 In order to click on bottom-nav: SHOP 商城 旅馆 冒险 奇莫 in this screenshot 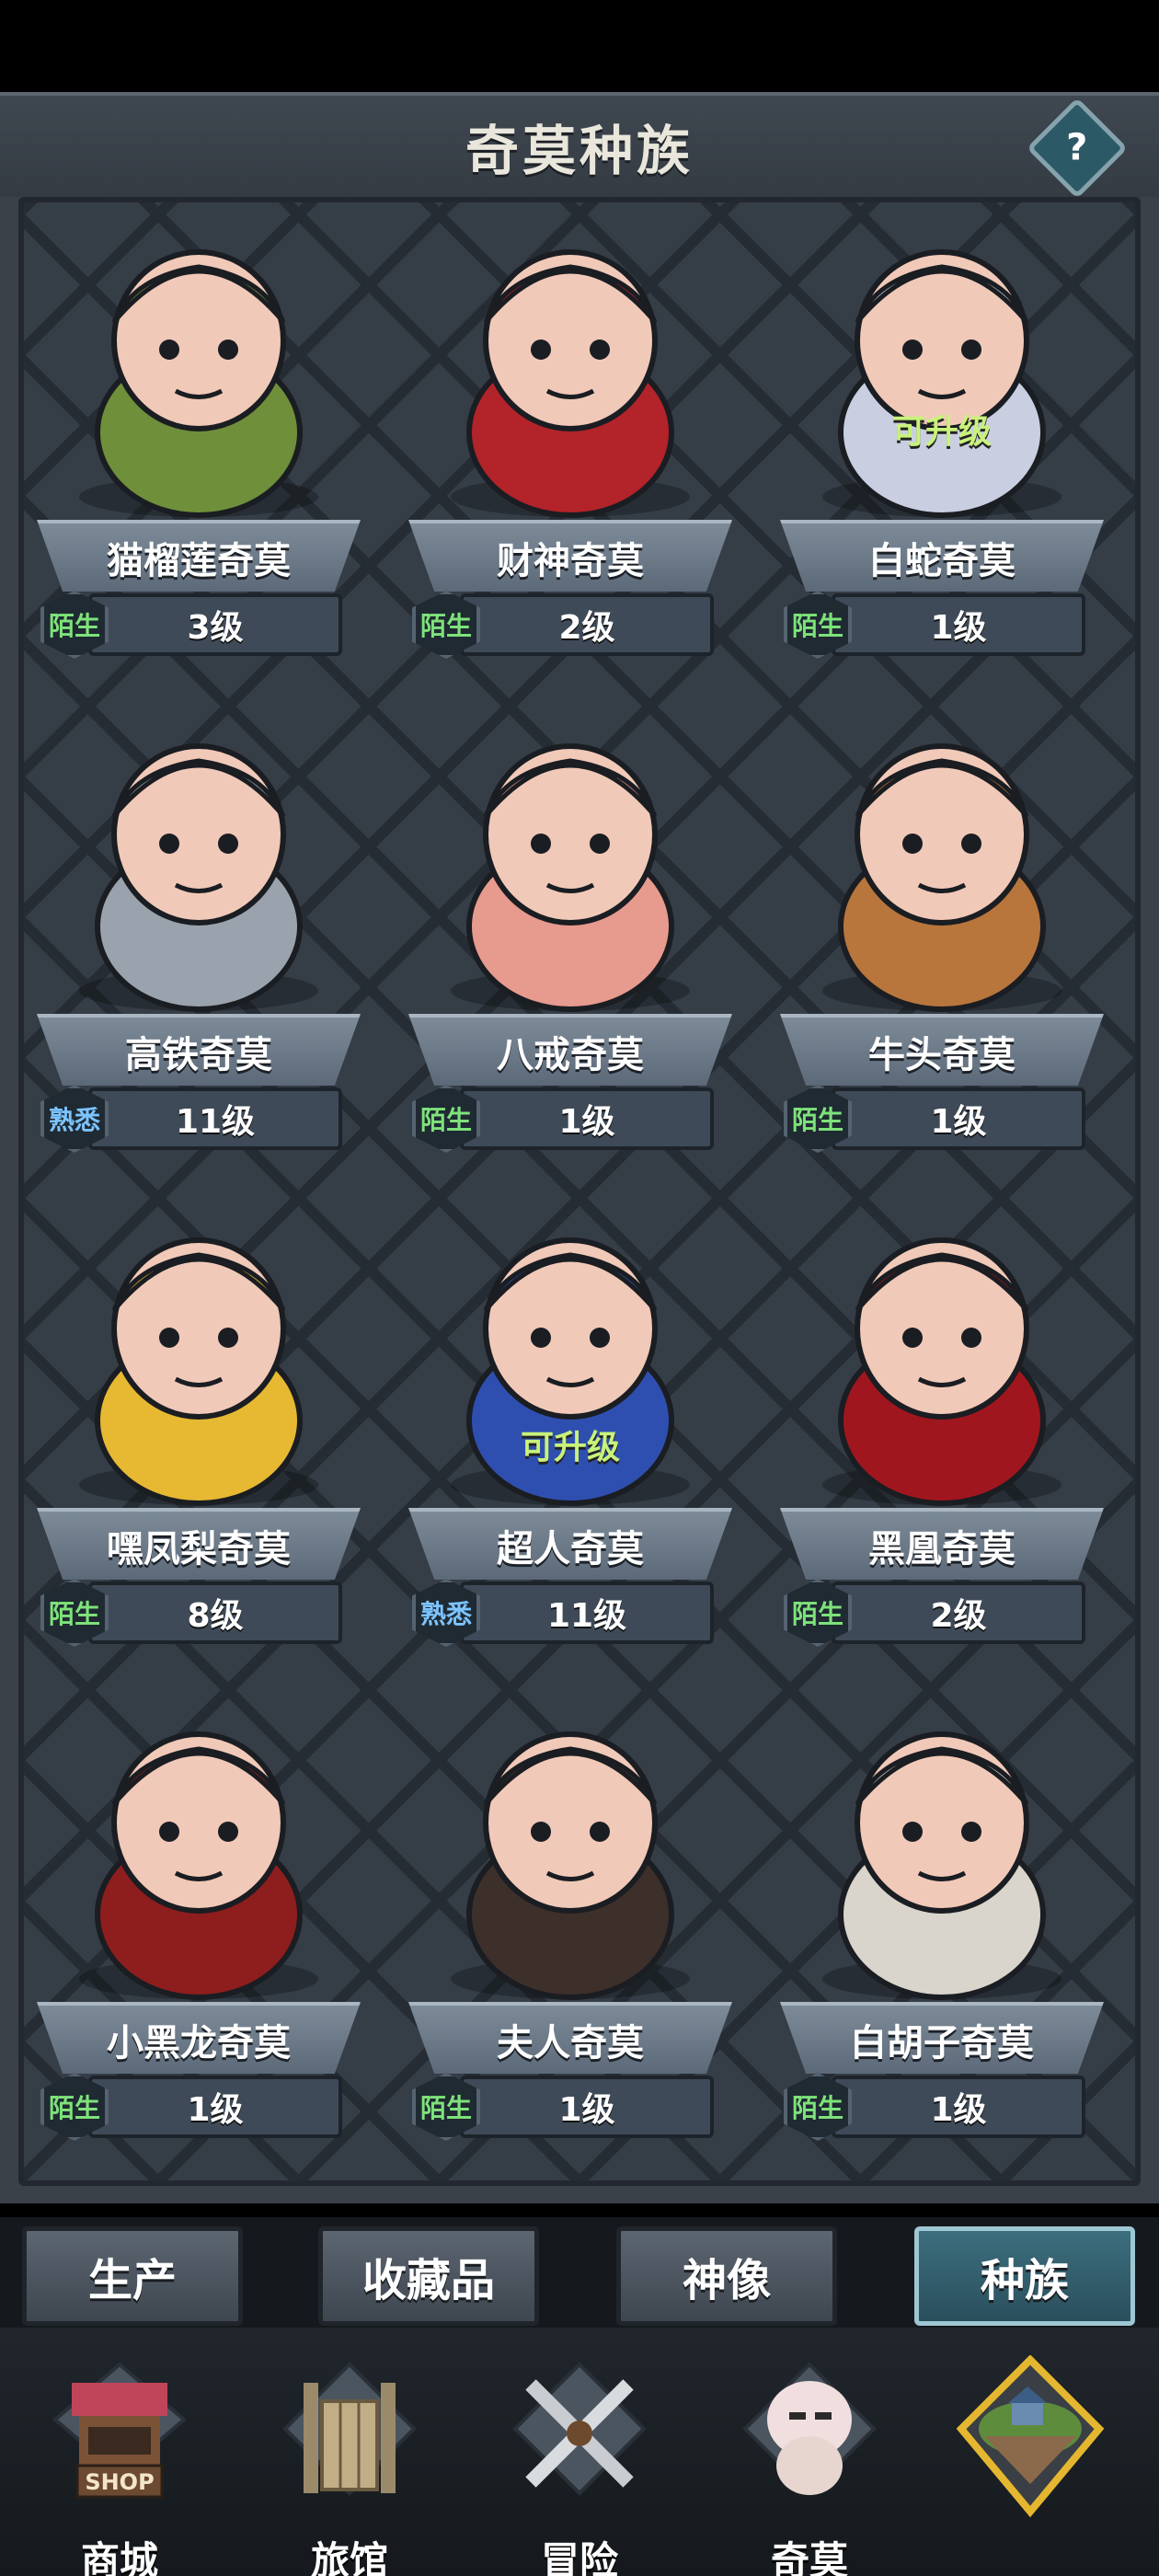, I will do `click(579, 2452)`.